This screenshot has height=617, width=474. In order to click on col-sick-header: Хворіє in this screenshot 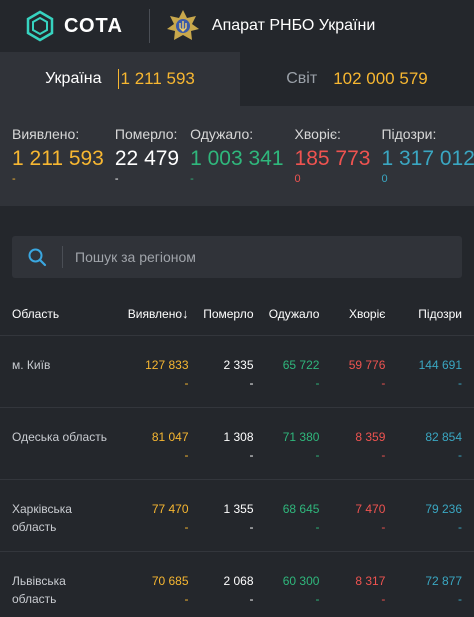, I will do `click(352, 314)`.